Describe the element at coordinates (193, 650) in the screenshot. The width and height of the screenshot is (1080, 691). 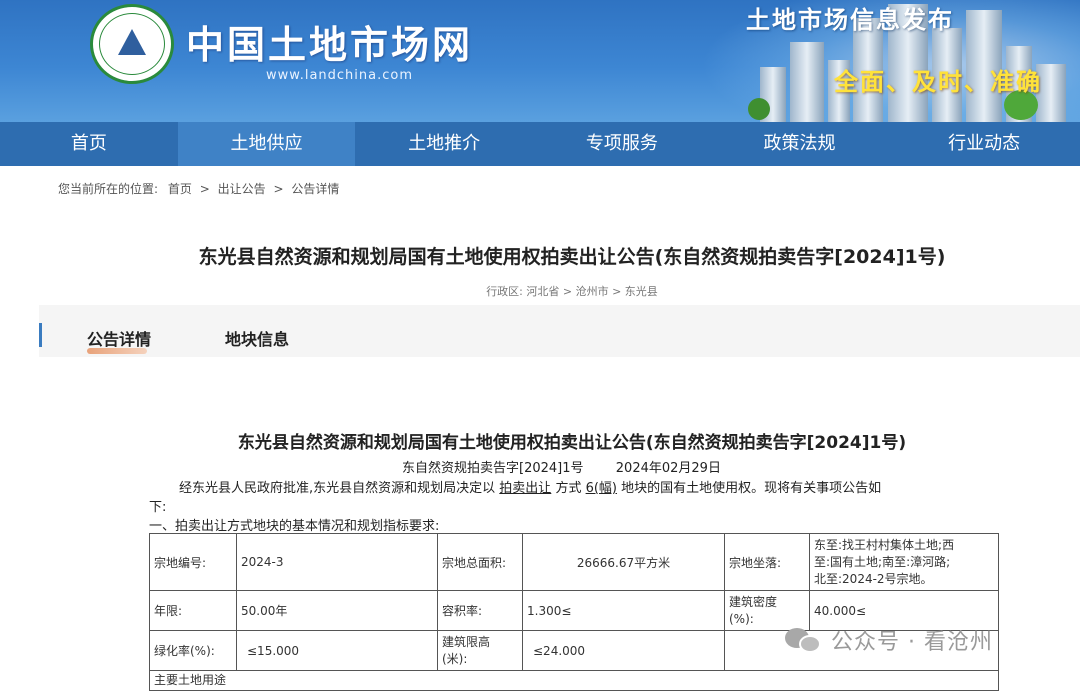
I see `label-green-rate: 绿化率(%):` at that location.